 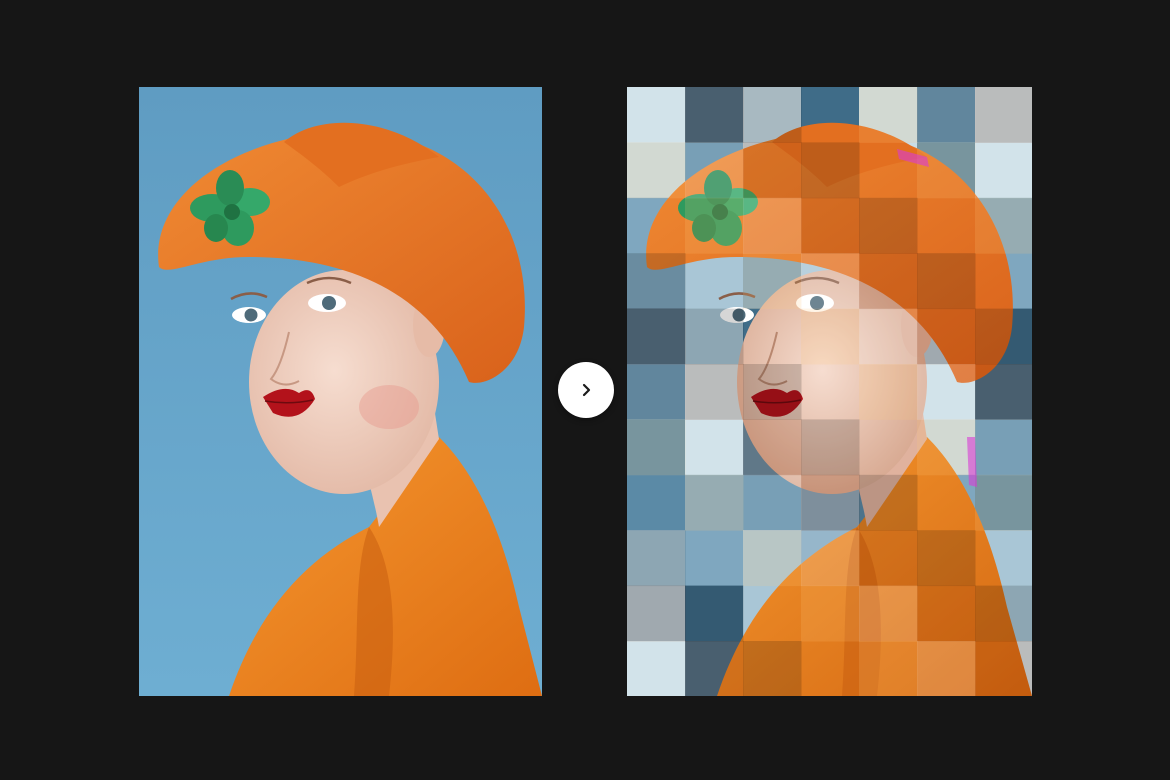 I want to click on iris-left, so click(x=251, y=315).